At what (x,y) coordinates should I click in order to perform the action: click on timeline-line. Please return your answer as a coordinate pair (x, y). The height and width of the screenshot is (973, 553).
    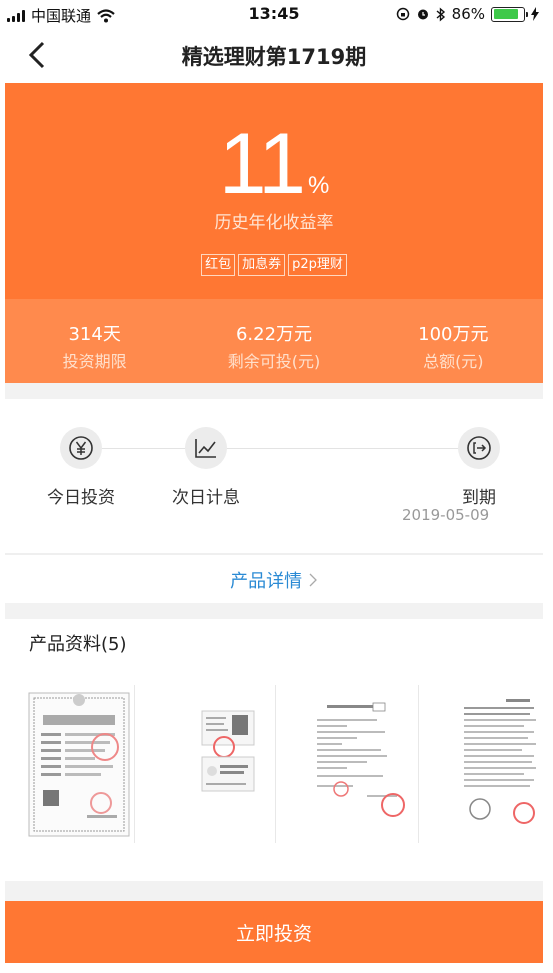
    Looking at the image, I should click on (280, 448).